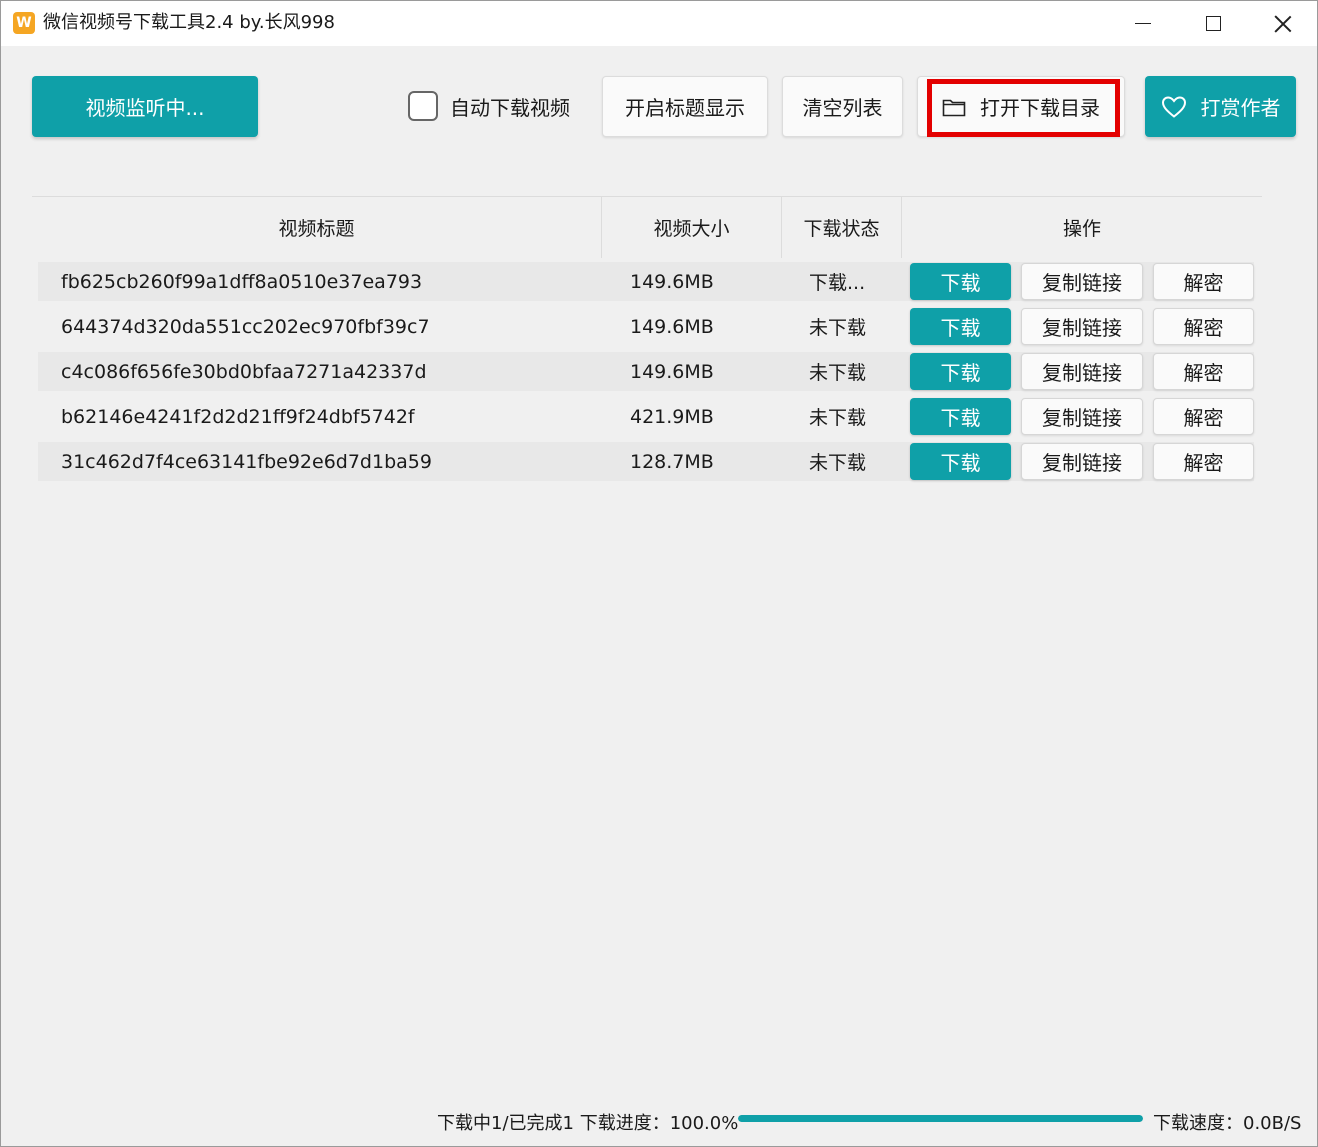 The width and height of the screenshot is (1318, 1147). I want to click on clear-list-label: 清空列表, so click(842, 108).